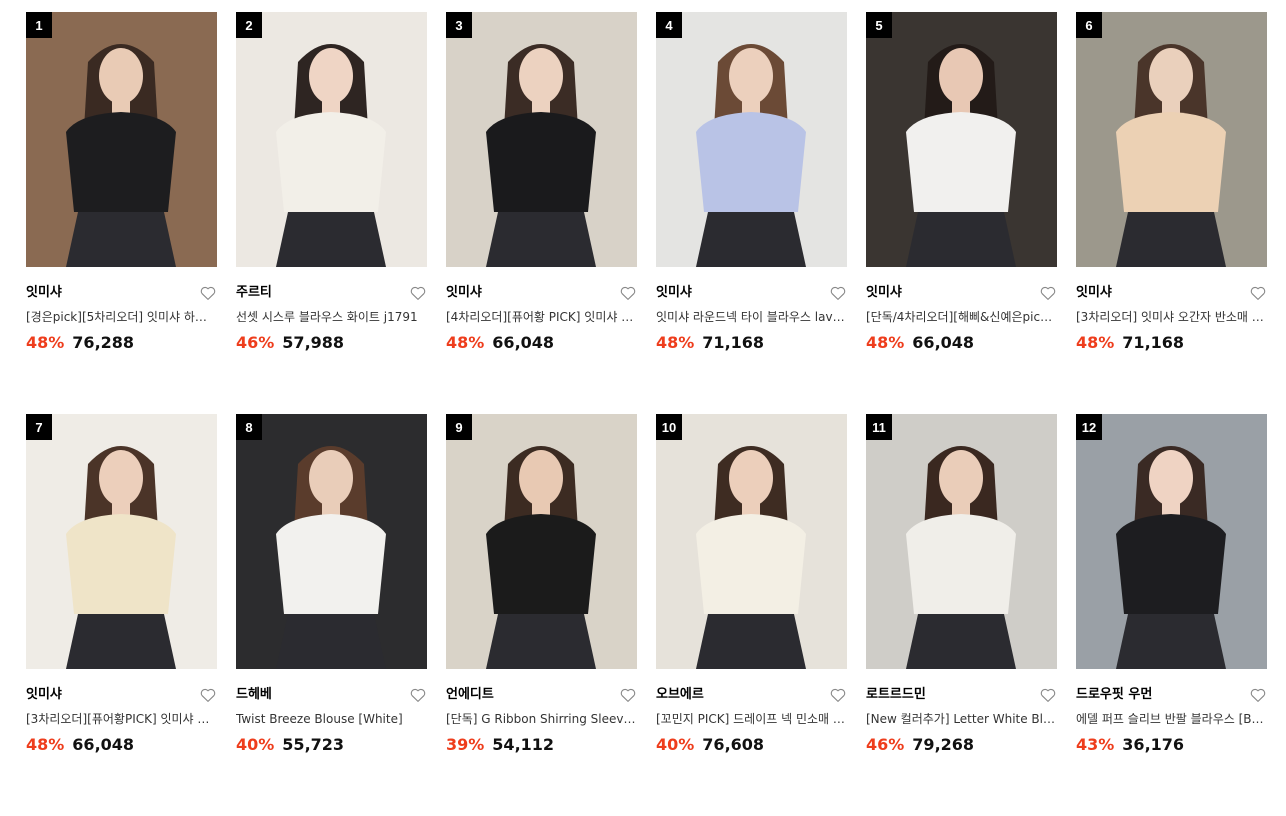 This screenshot has height=816, width=1286. I want to click on brand-name: 드헤베, so click(331, 695).